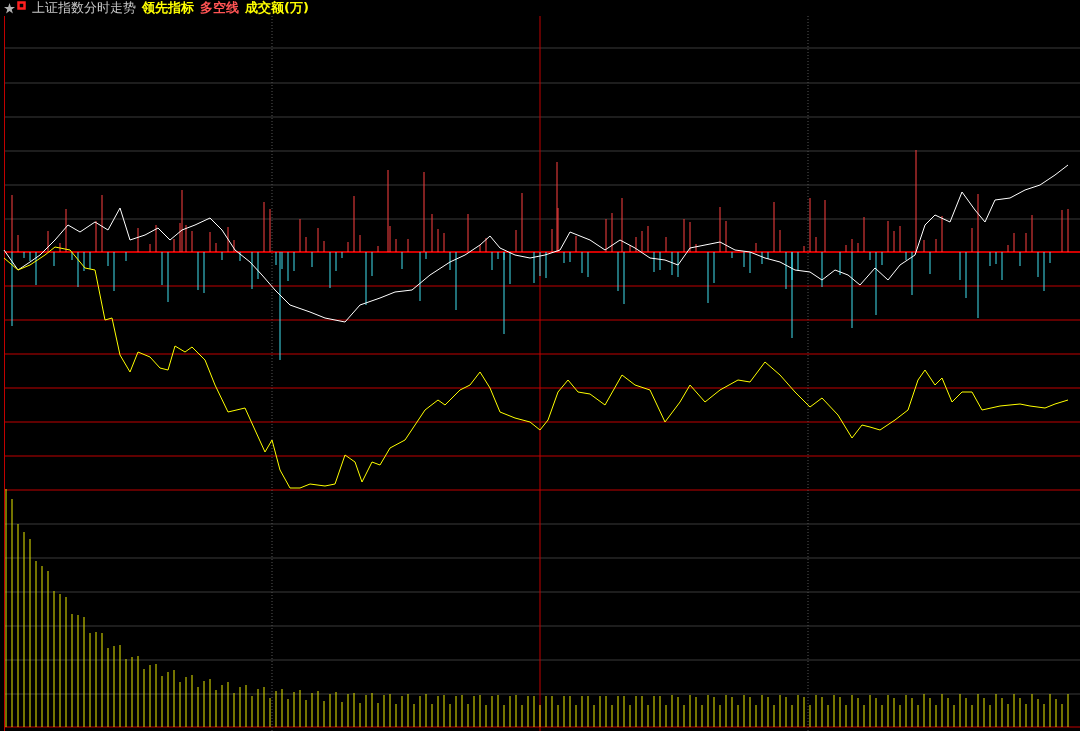 The width and height of the screenshot is (1080, 731). What do you see at coordinates (277, 8) in the screenshot?
I see `indicator-label: 成交额(万)` at bounding box center [277, 8].